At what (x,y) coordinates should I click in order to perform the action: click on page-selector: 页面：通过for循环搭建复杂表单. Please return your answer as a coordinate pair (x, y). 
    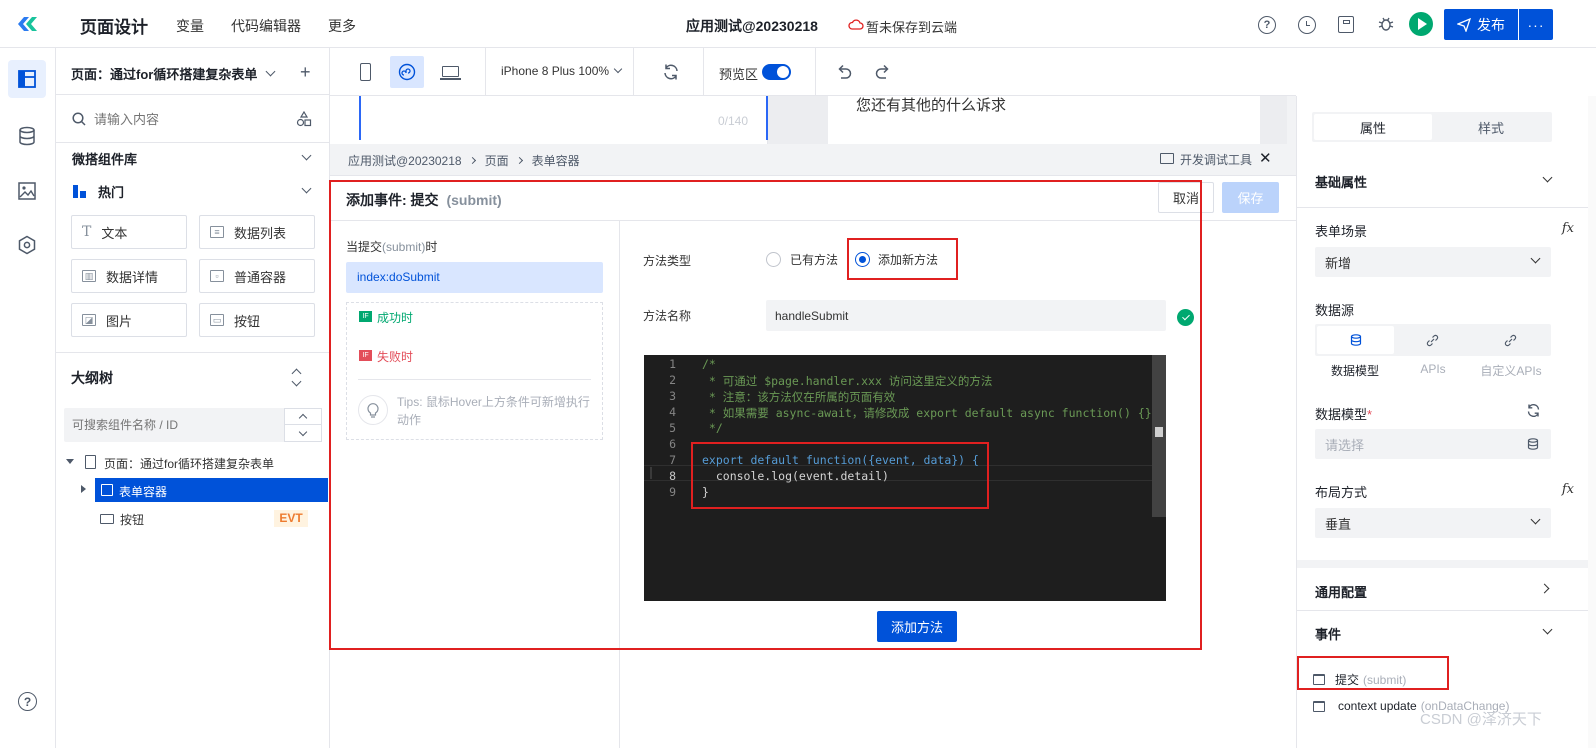
    Looking at the image, I should click on (173, 73).